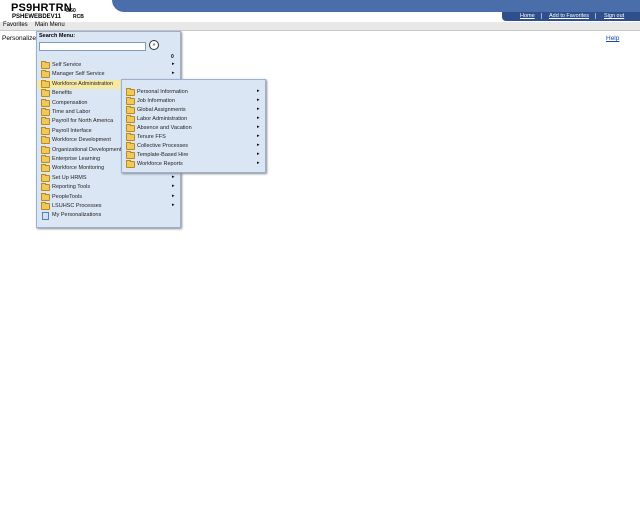  I want to click on submenu-item-workforce-reports: Workforce Reports ▸, so click(192, 164).